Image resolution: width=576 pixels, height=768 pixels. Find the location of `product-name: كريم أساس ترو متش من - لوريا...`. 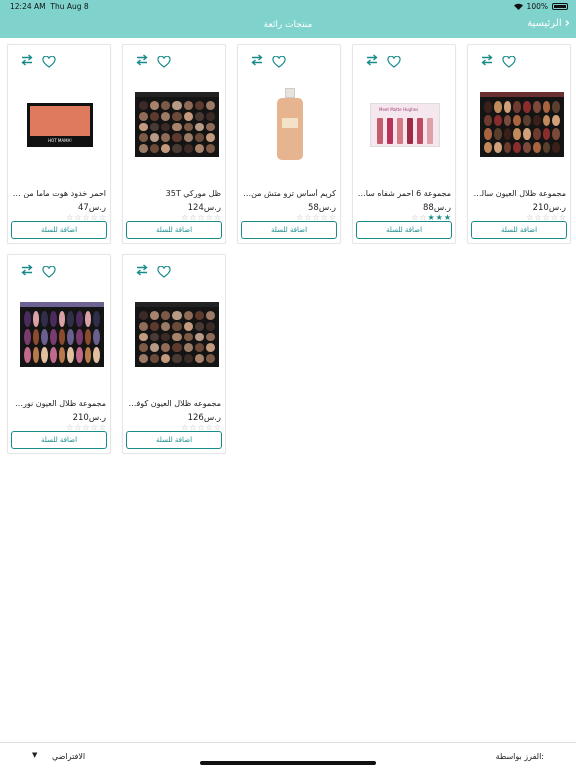

product-name: كريم أساس ترو متش من - لوريا... is located at coordinates (289, 193).